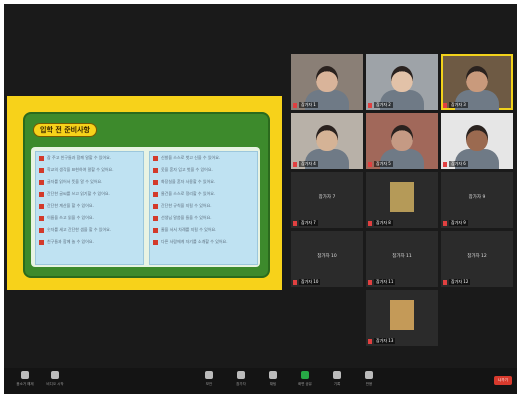 This screenshot has height=398, width=521. Describe the element at coordinates (273, 381) in the screenshot. I see `chat-button: 채팅` at that location.